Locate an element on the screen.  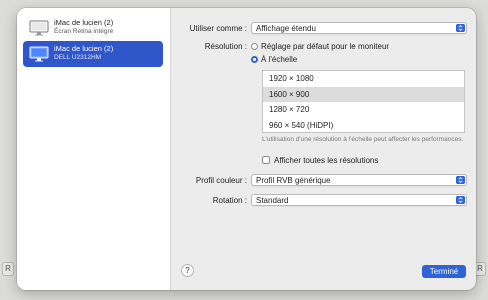
checkbox is located at coordinates (266, 160).